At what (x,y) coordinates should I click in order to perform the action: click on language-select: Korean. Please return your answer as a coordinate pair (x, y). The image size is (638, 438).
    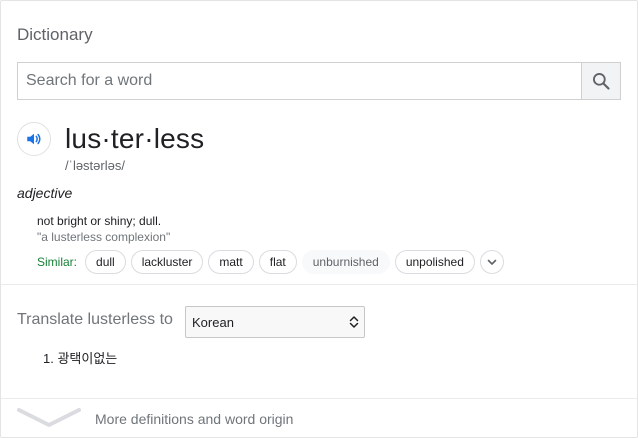
    Looking at the image, I should click on (275, 322).